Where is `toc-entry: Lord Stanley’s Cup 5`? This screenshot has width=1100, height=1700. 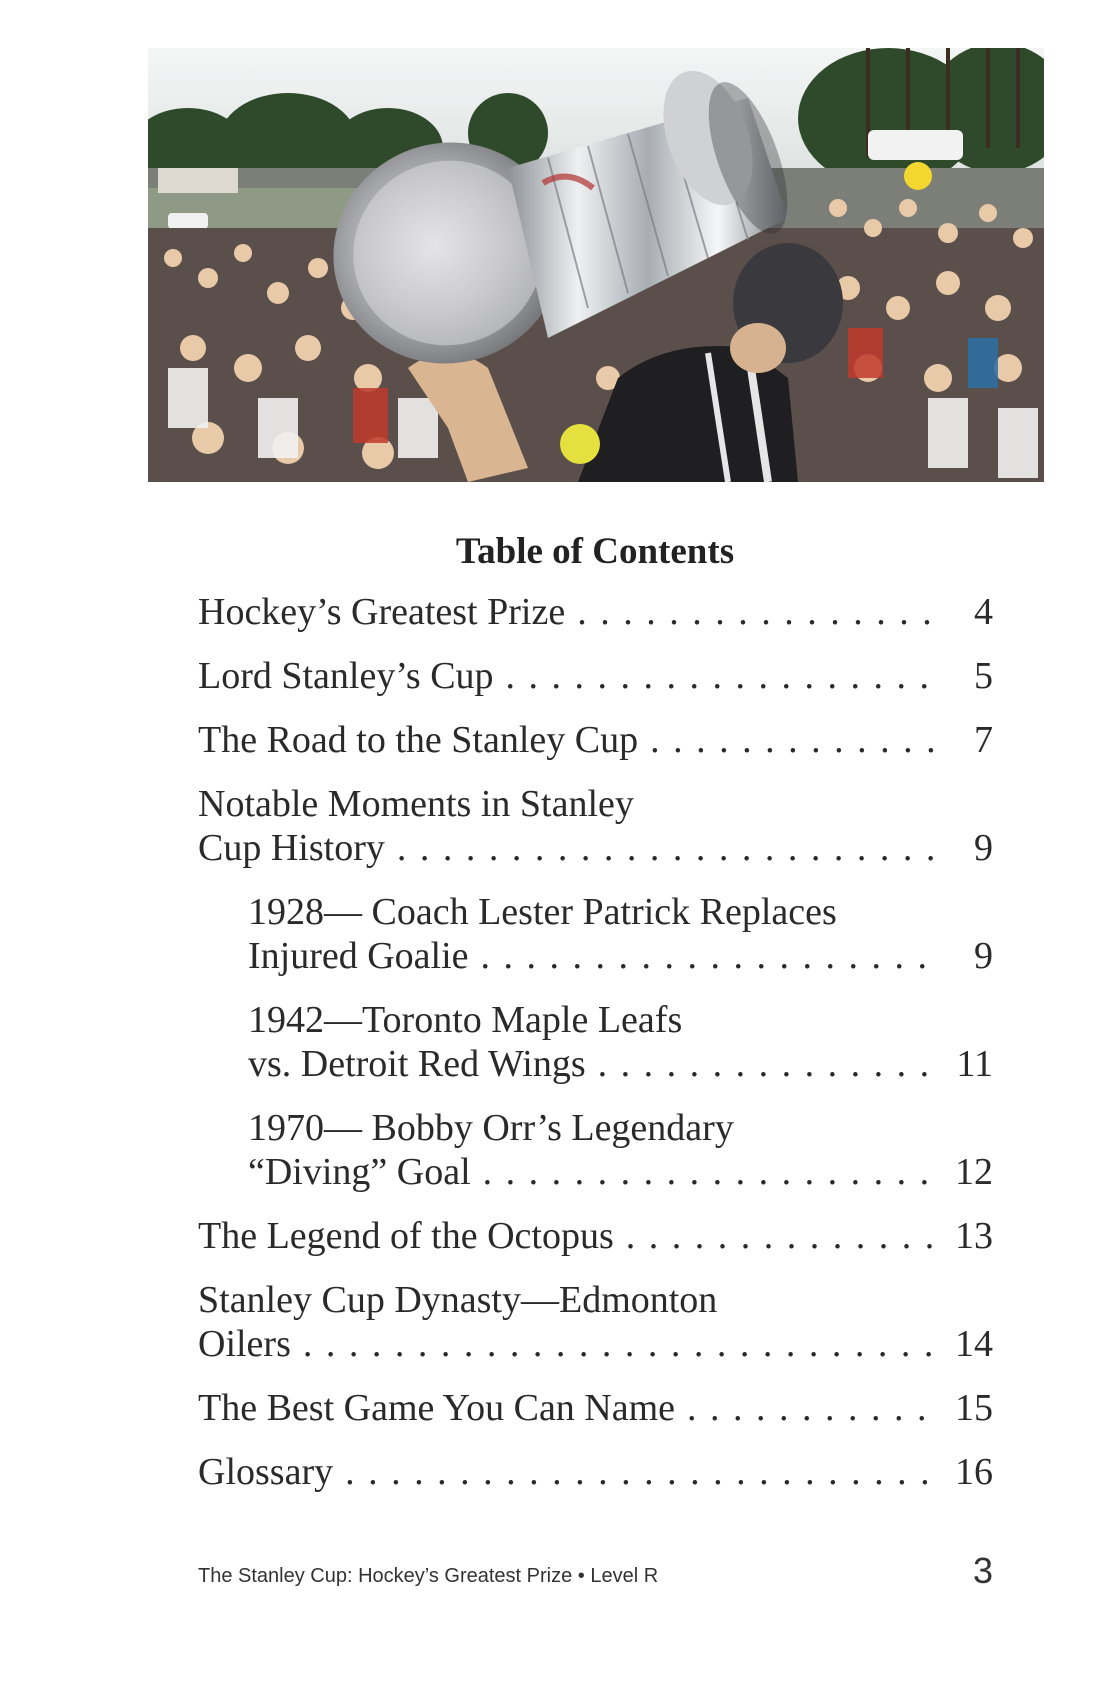 toc-entry: Lord Stanley’s Cup 5 is located at coordinates (595, 676).